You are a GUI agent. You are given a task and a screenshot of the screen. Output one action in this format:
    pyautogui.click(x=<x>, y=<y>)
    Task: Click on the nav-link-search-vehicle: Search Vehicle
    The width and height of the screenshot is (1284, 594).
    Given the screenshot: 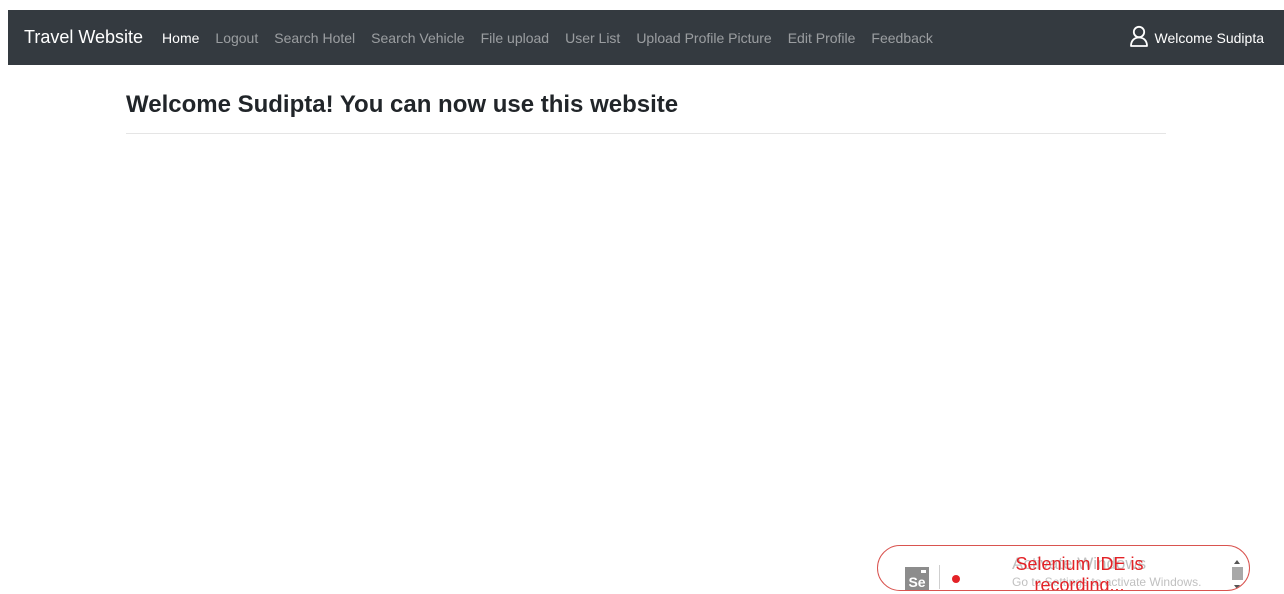 What is the action you would take?
    pyautogui.click(x=417, y=38)
    